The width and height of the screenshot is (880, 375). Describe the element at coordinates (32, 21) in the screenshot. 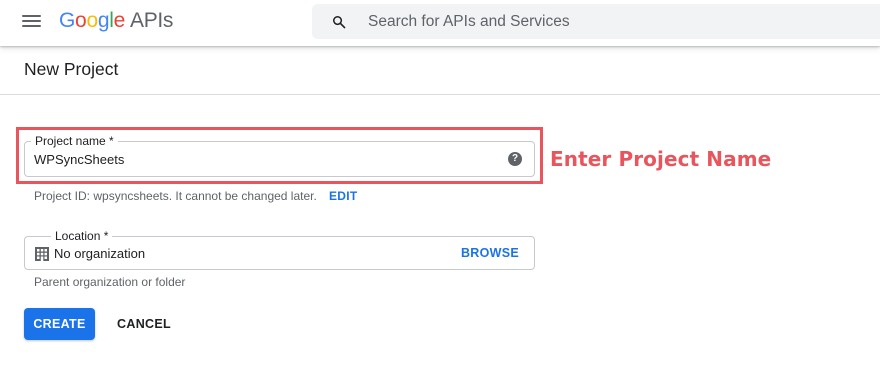

I see `hamburger-menu-icon` at that location.